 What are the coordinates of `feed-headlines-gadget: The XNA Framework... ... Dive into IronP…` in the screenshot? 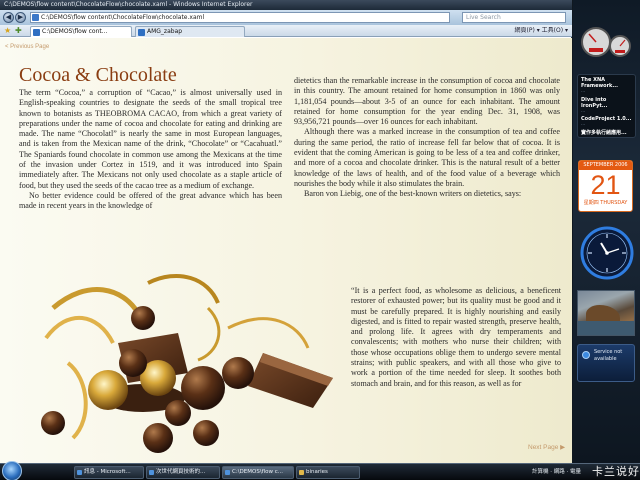 It's located at (606, 106).